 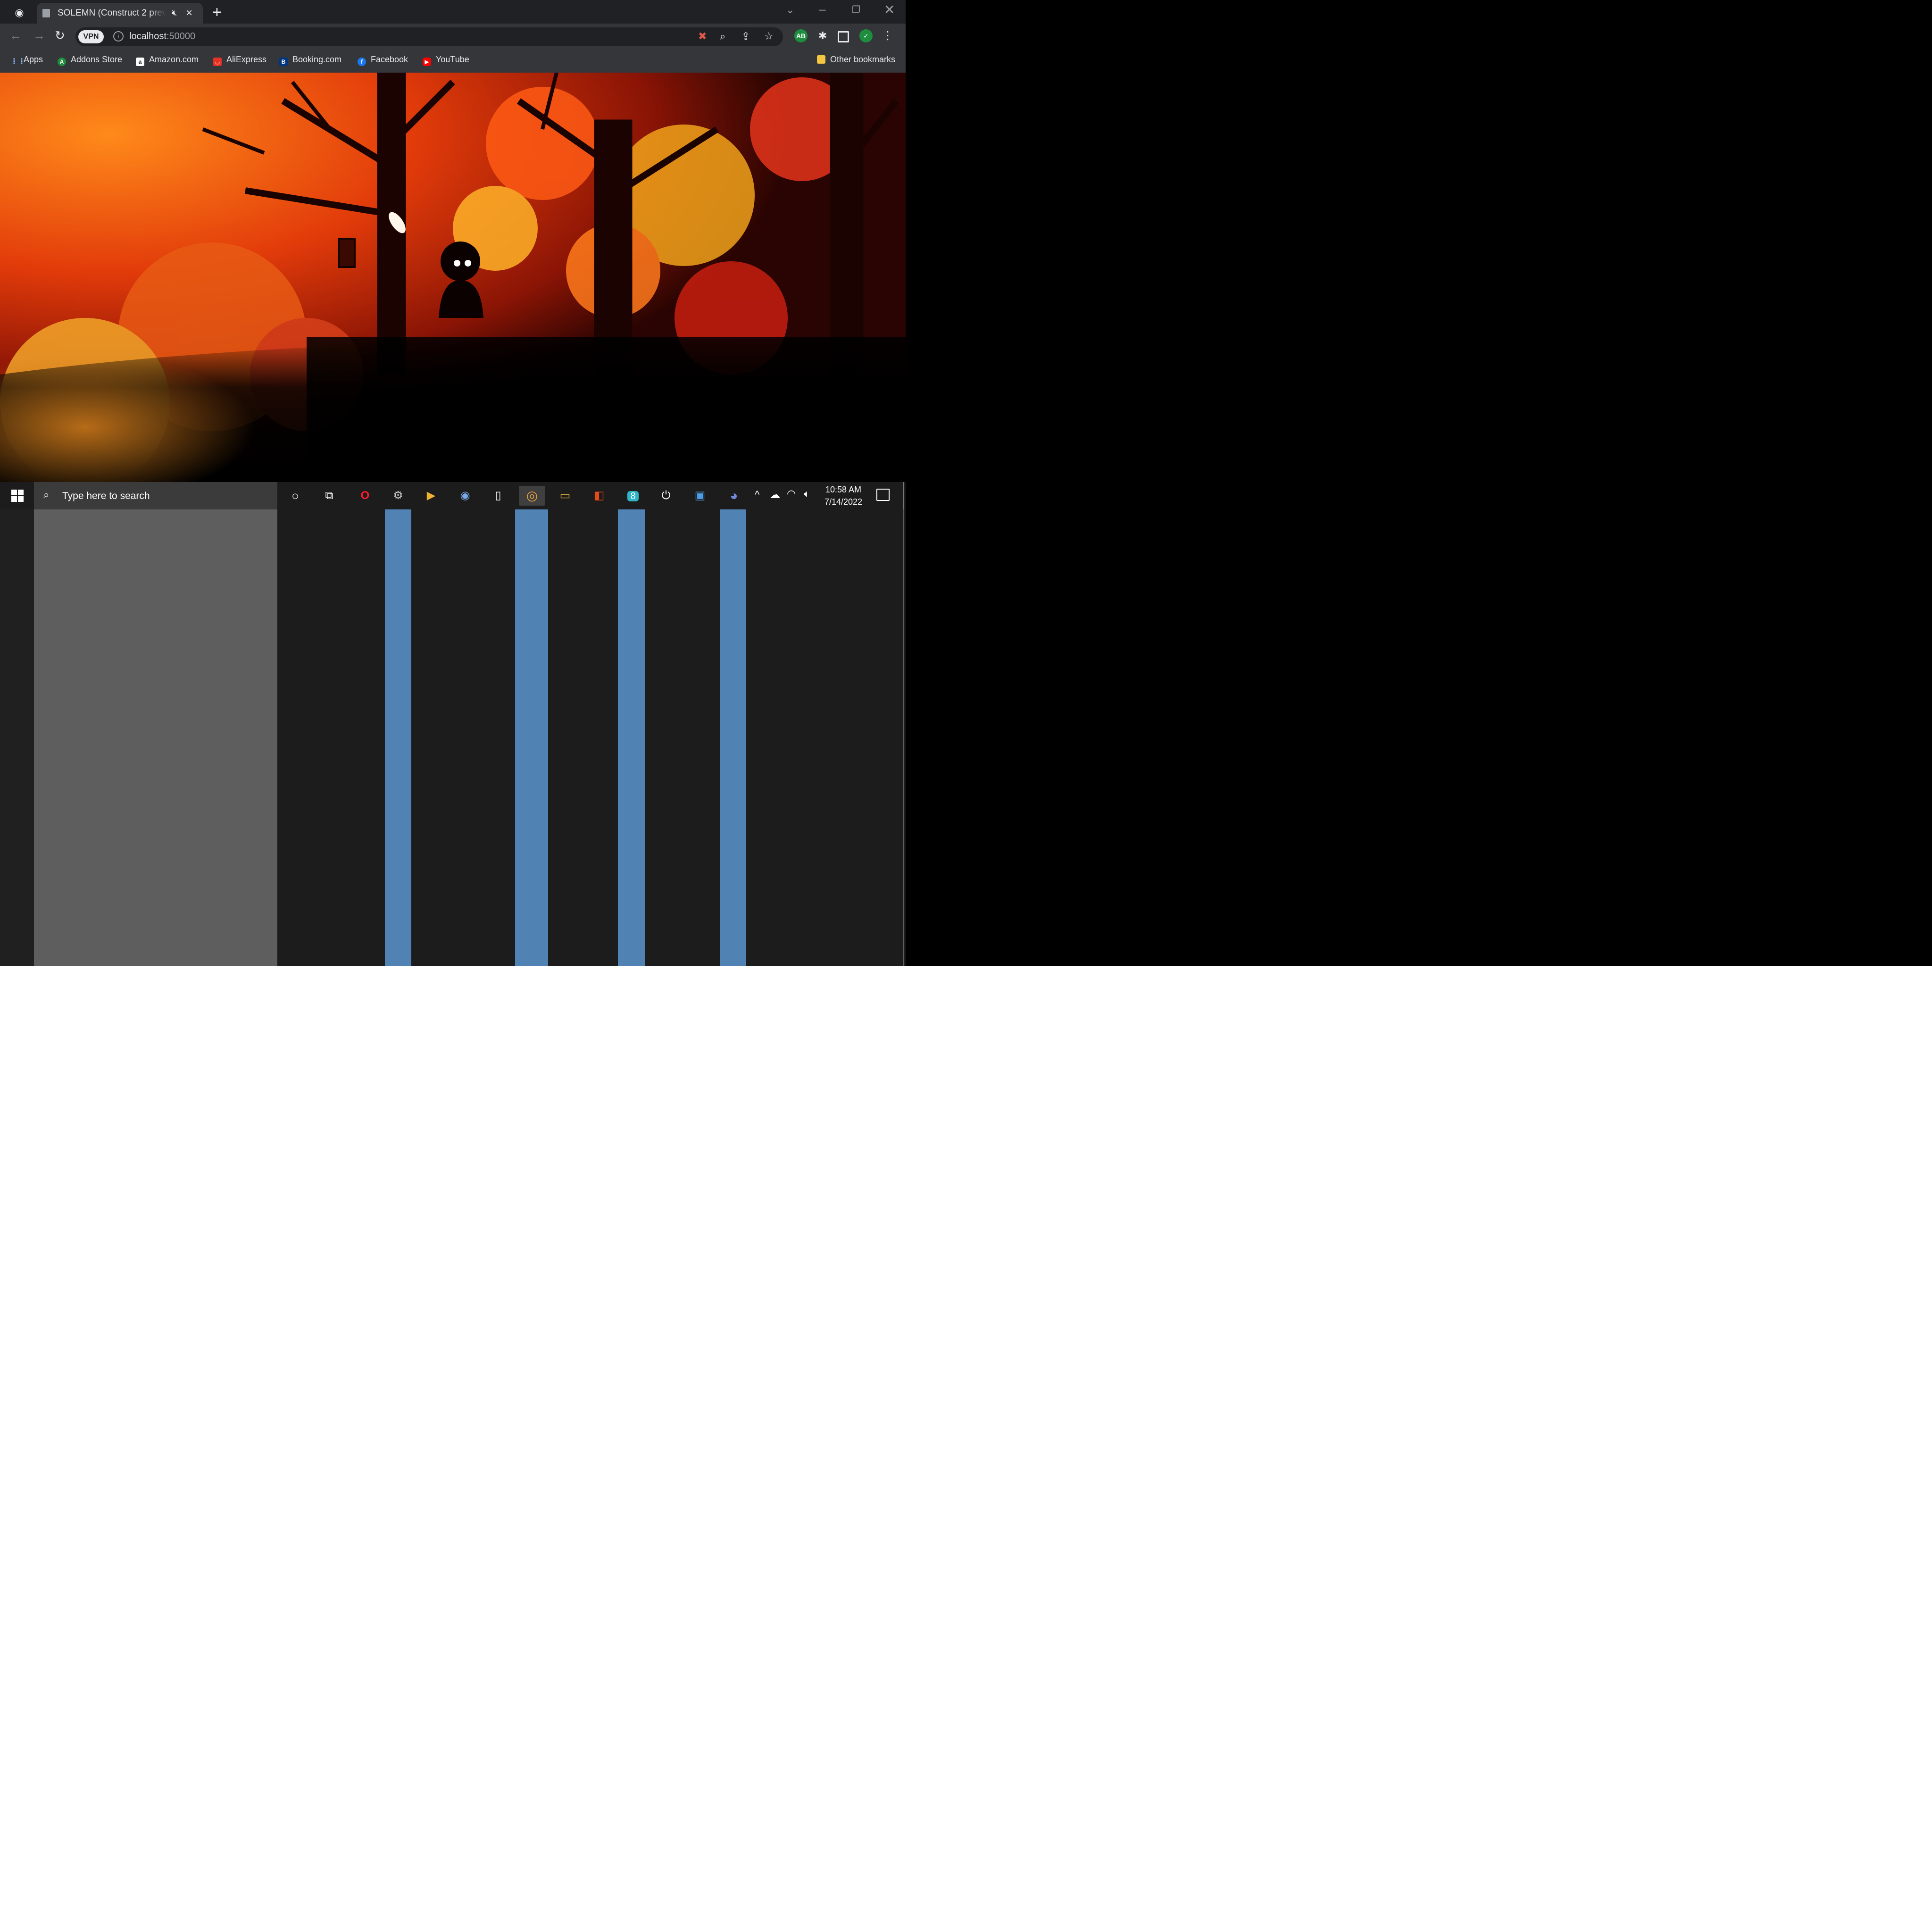 What do you see at coordinates (790, 10) in the screenshot?
I see `tab-search-chevron-icon: ⌄` at bounding box center [790, 10].